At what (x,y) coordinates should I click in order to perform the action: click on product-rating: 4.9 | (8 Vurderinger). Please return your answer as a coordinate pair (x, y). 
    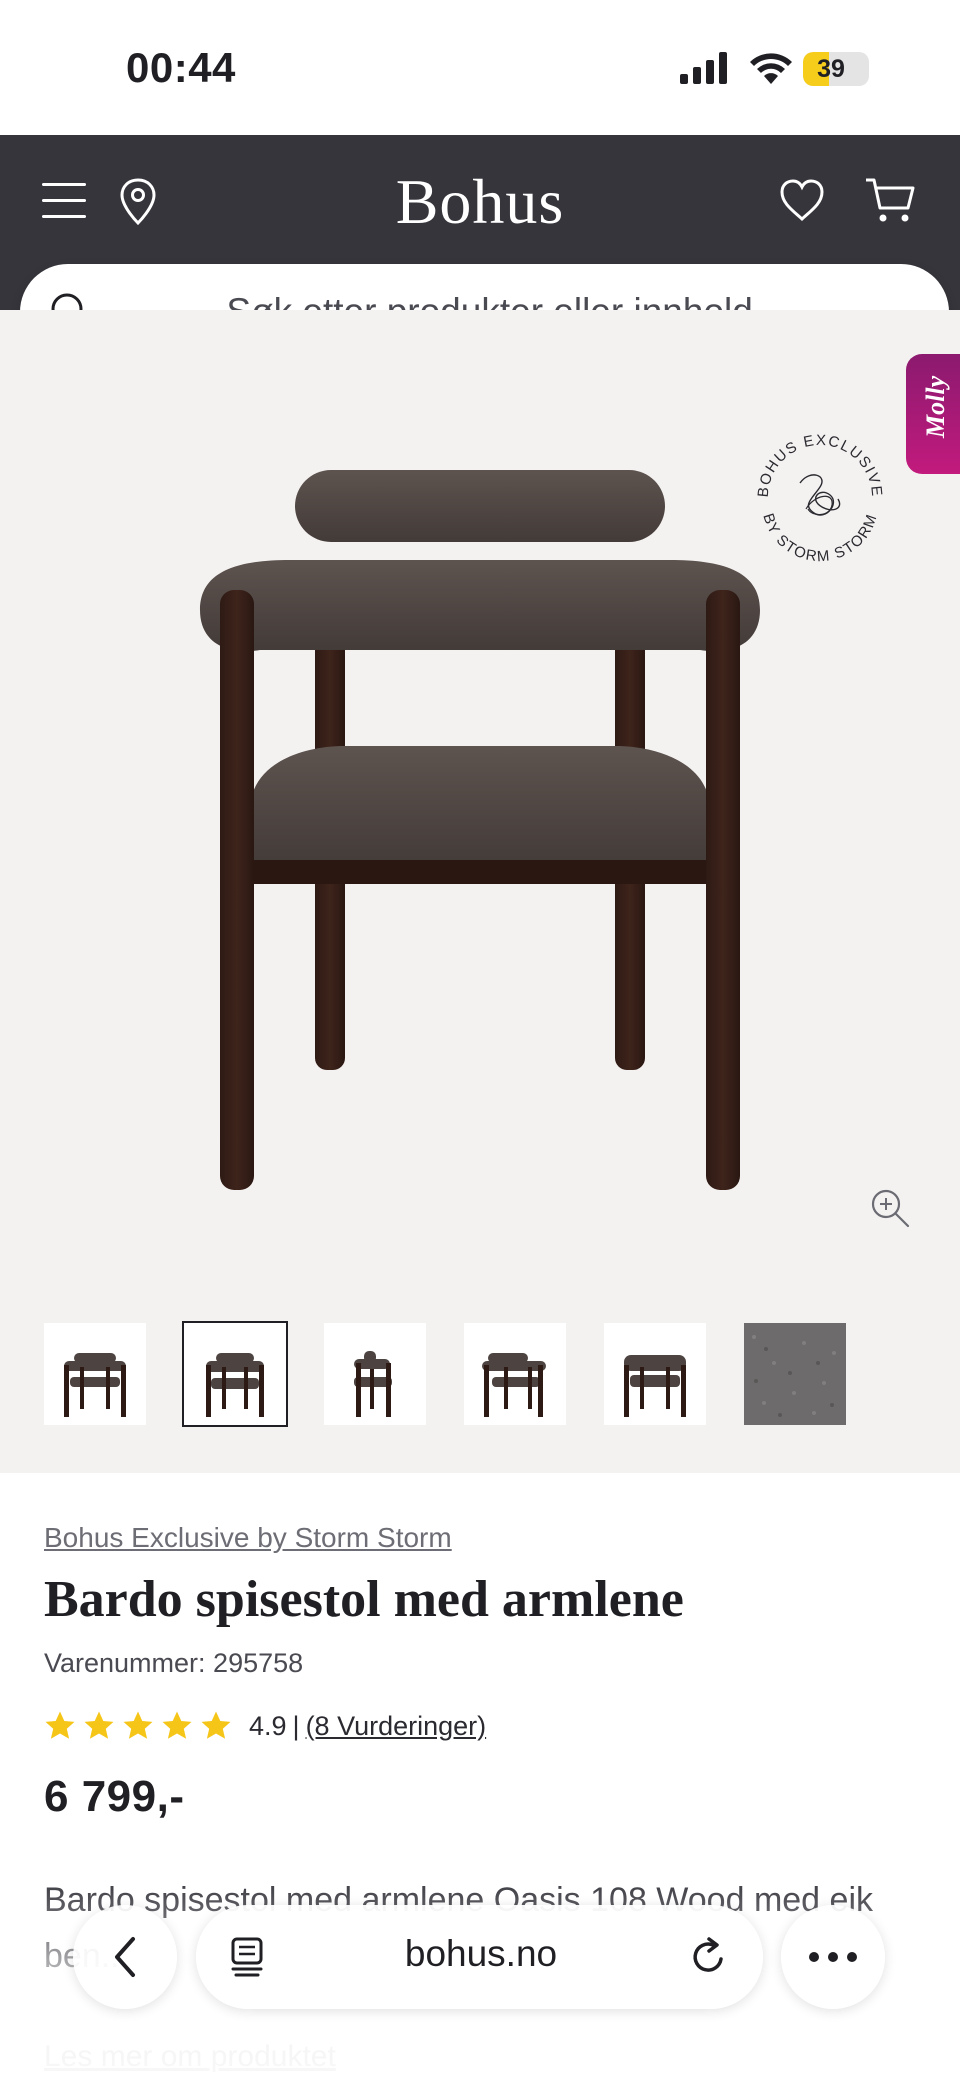
    Looking at the image, I should click on (265, 1726).